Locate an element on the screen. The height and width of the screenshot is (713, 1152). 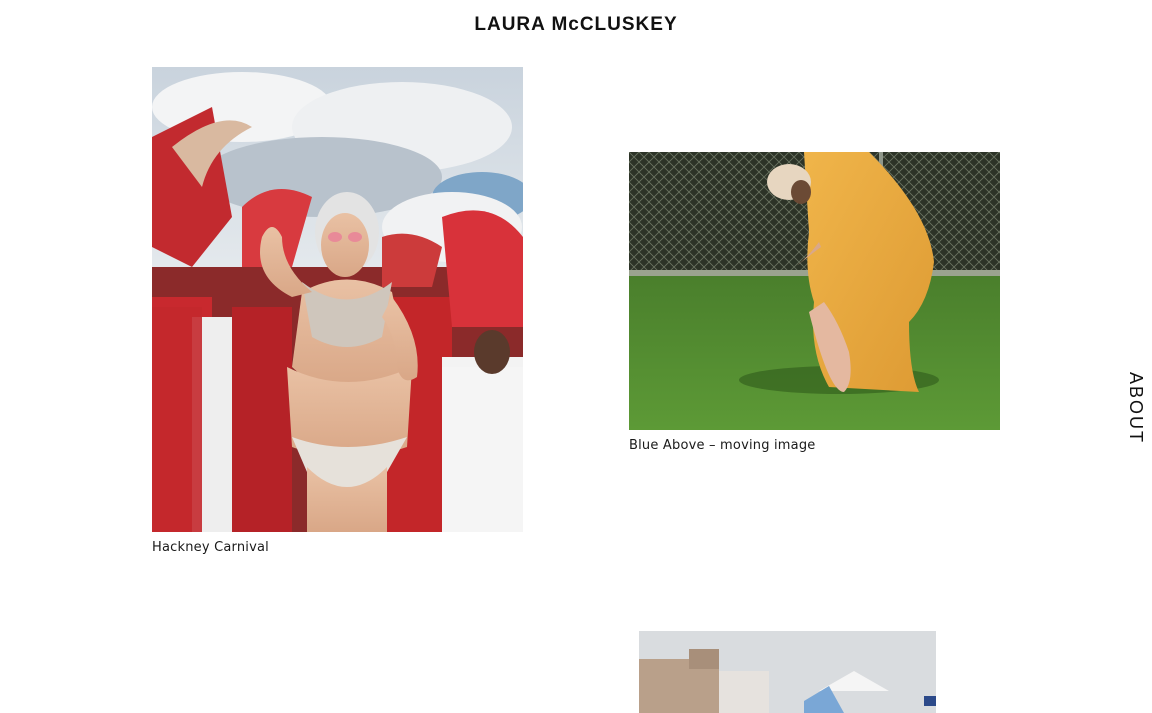
work-caption: Hackney Carnival is located at coordinates (210, 547).